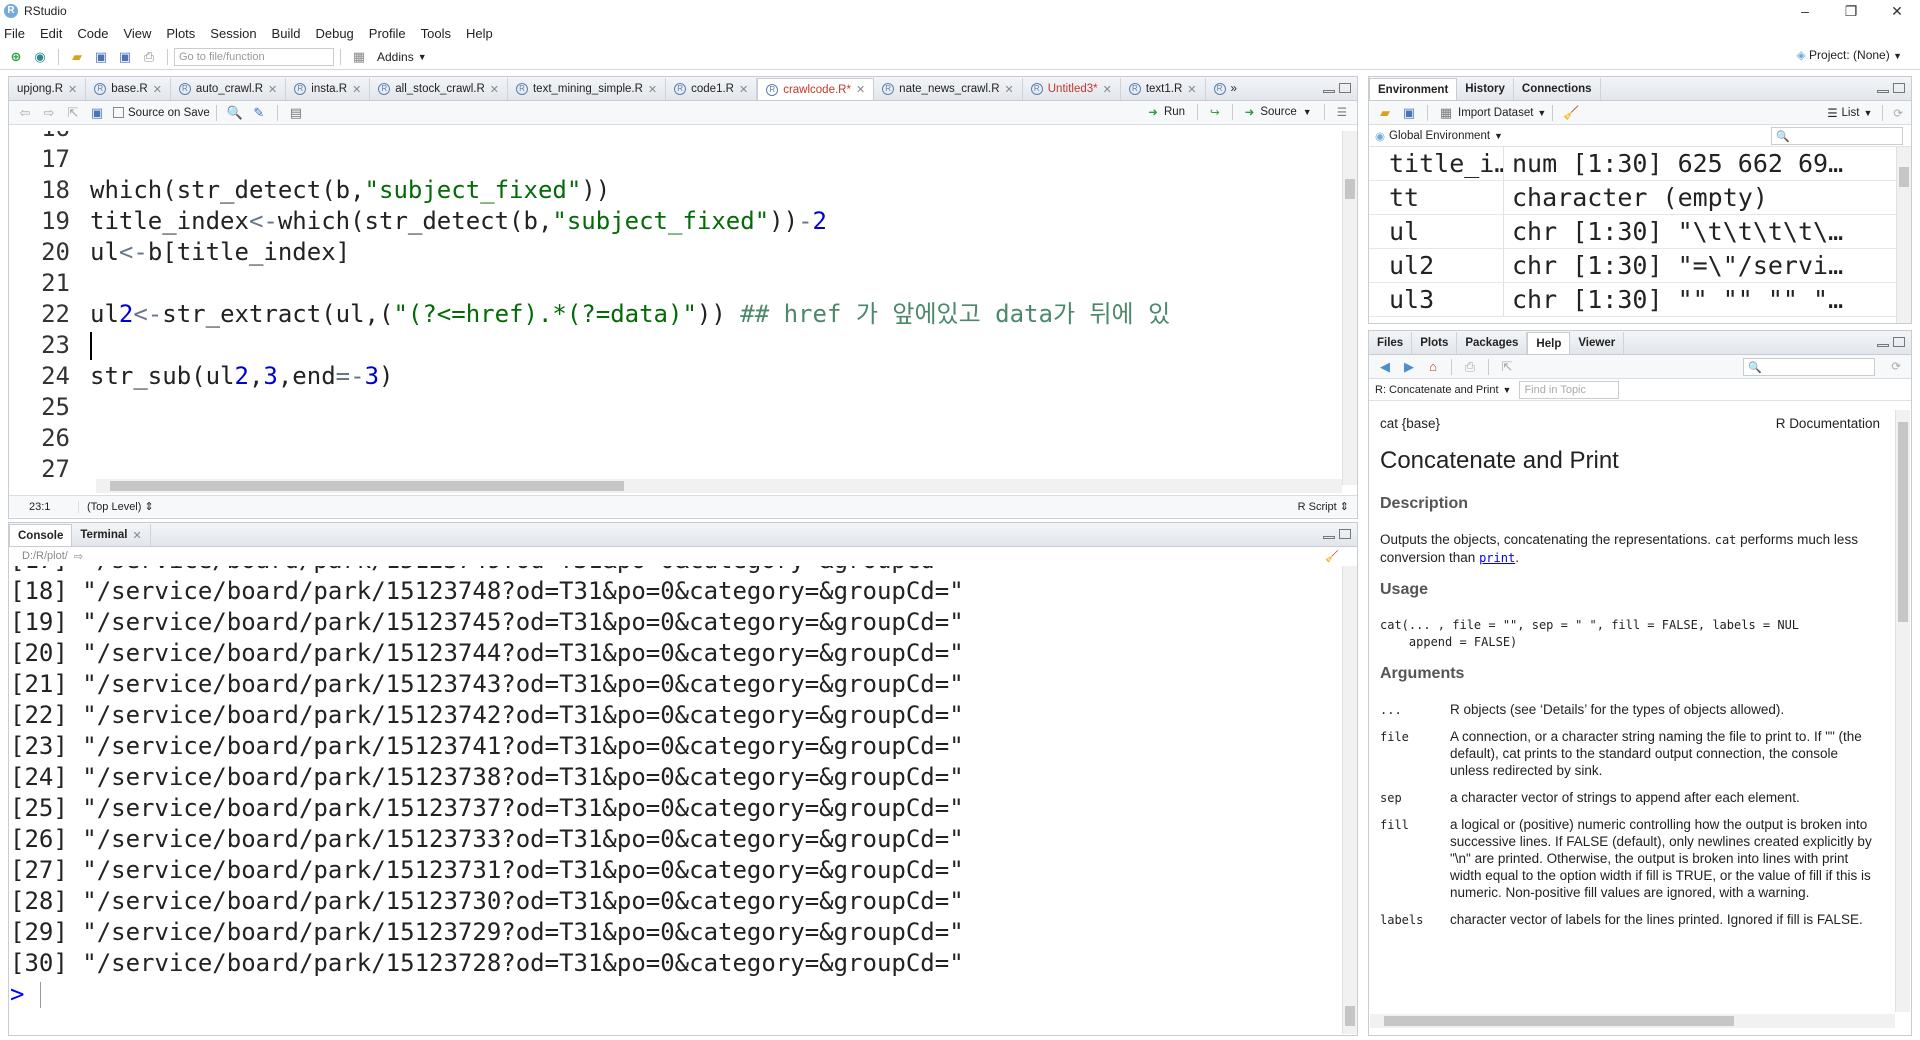  Describe the element at coordinates (78, 556) in the screenshot. I see `go-to-directory-icon: ⇨` at that location.